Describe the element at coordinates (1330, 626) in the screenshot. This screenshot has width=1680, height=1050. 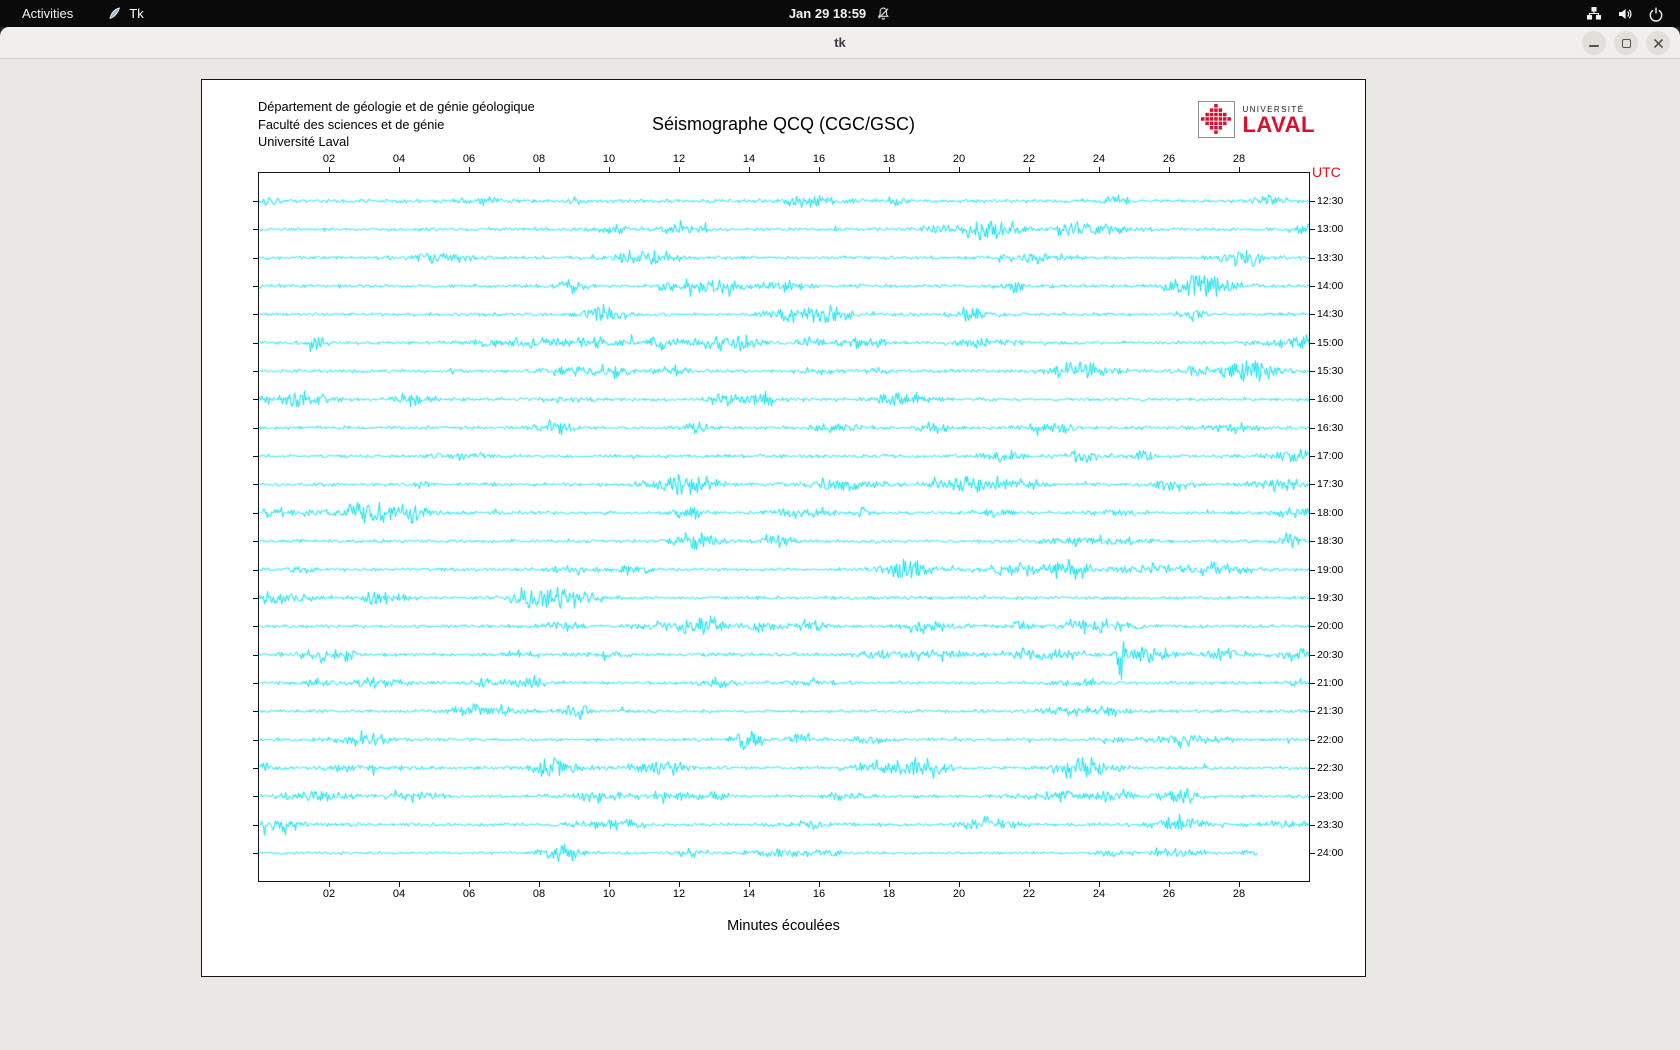
I see `row-time-label: 20:00` at that location.